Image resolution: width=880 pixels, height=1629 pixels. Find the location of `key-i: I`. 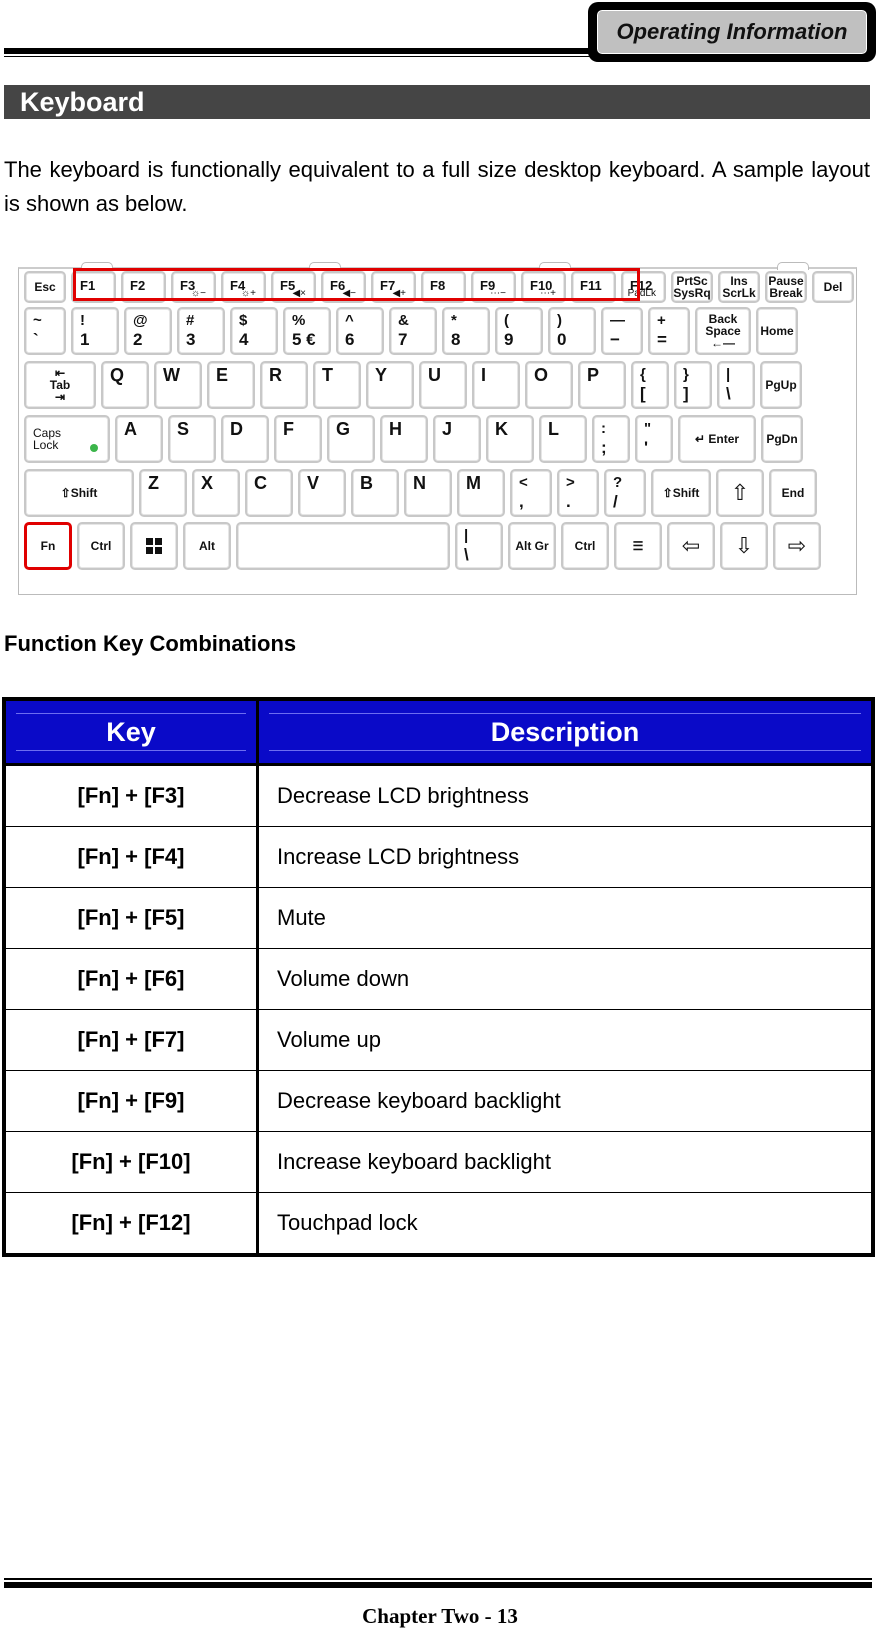

key-i: I is located at coordinates (496, 385).